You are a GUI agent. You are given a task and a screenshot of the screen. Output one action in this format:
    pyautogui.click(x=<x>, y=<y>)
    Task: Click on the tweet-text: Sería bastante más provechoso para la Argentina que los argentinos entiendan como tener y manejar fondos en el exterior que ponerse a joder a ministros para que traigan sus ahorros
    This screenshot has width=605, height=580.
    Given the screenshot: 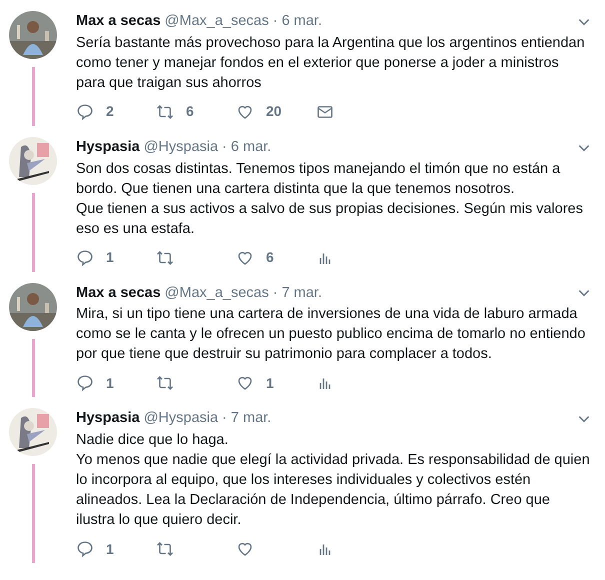 What is the action you would take?
    pyautogui.click(x=331, y=63)
    